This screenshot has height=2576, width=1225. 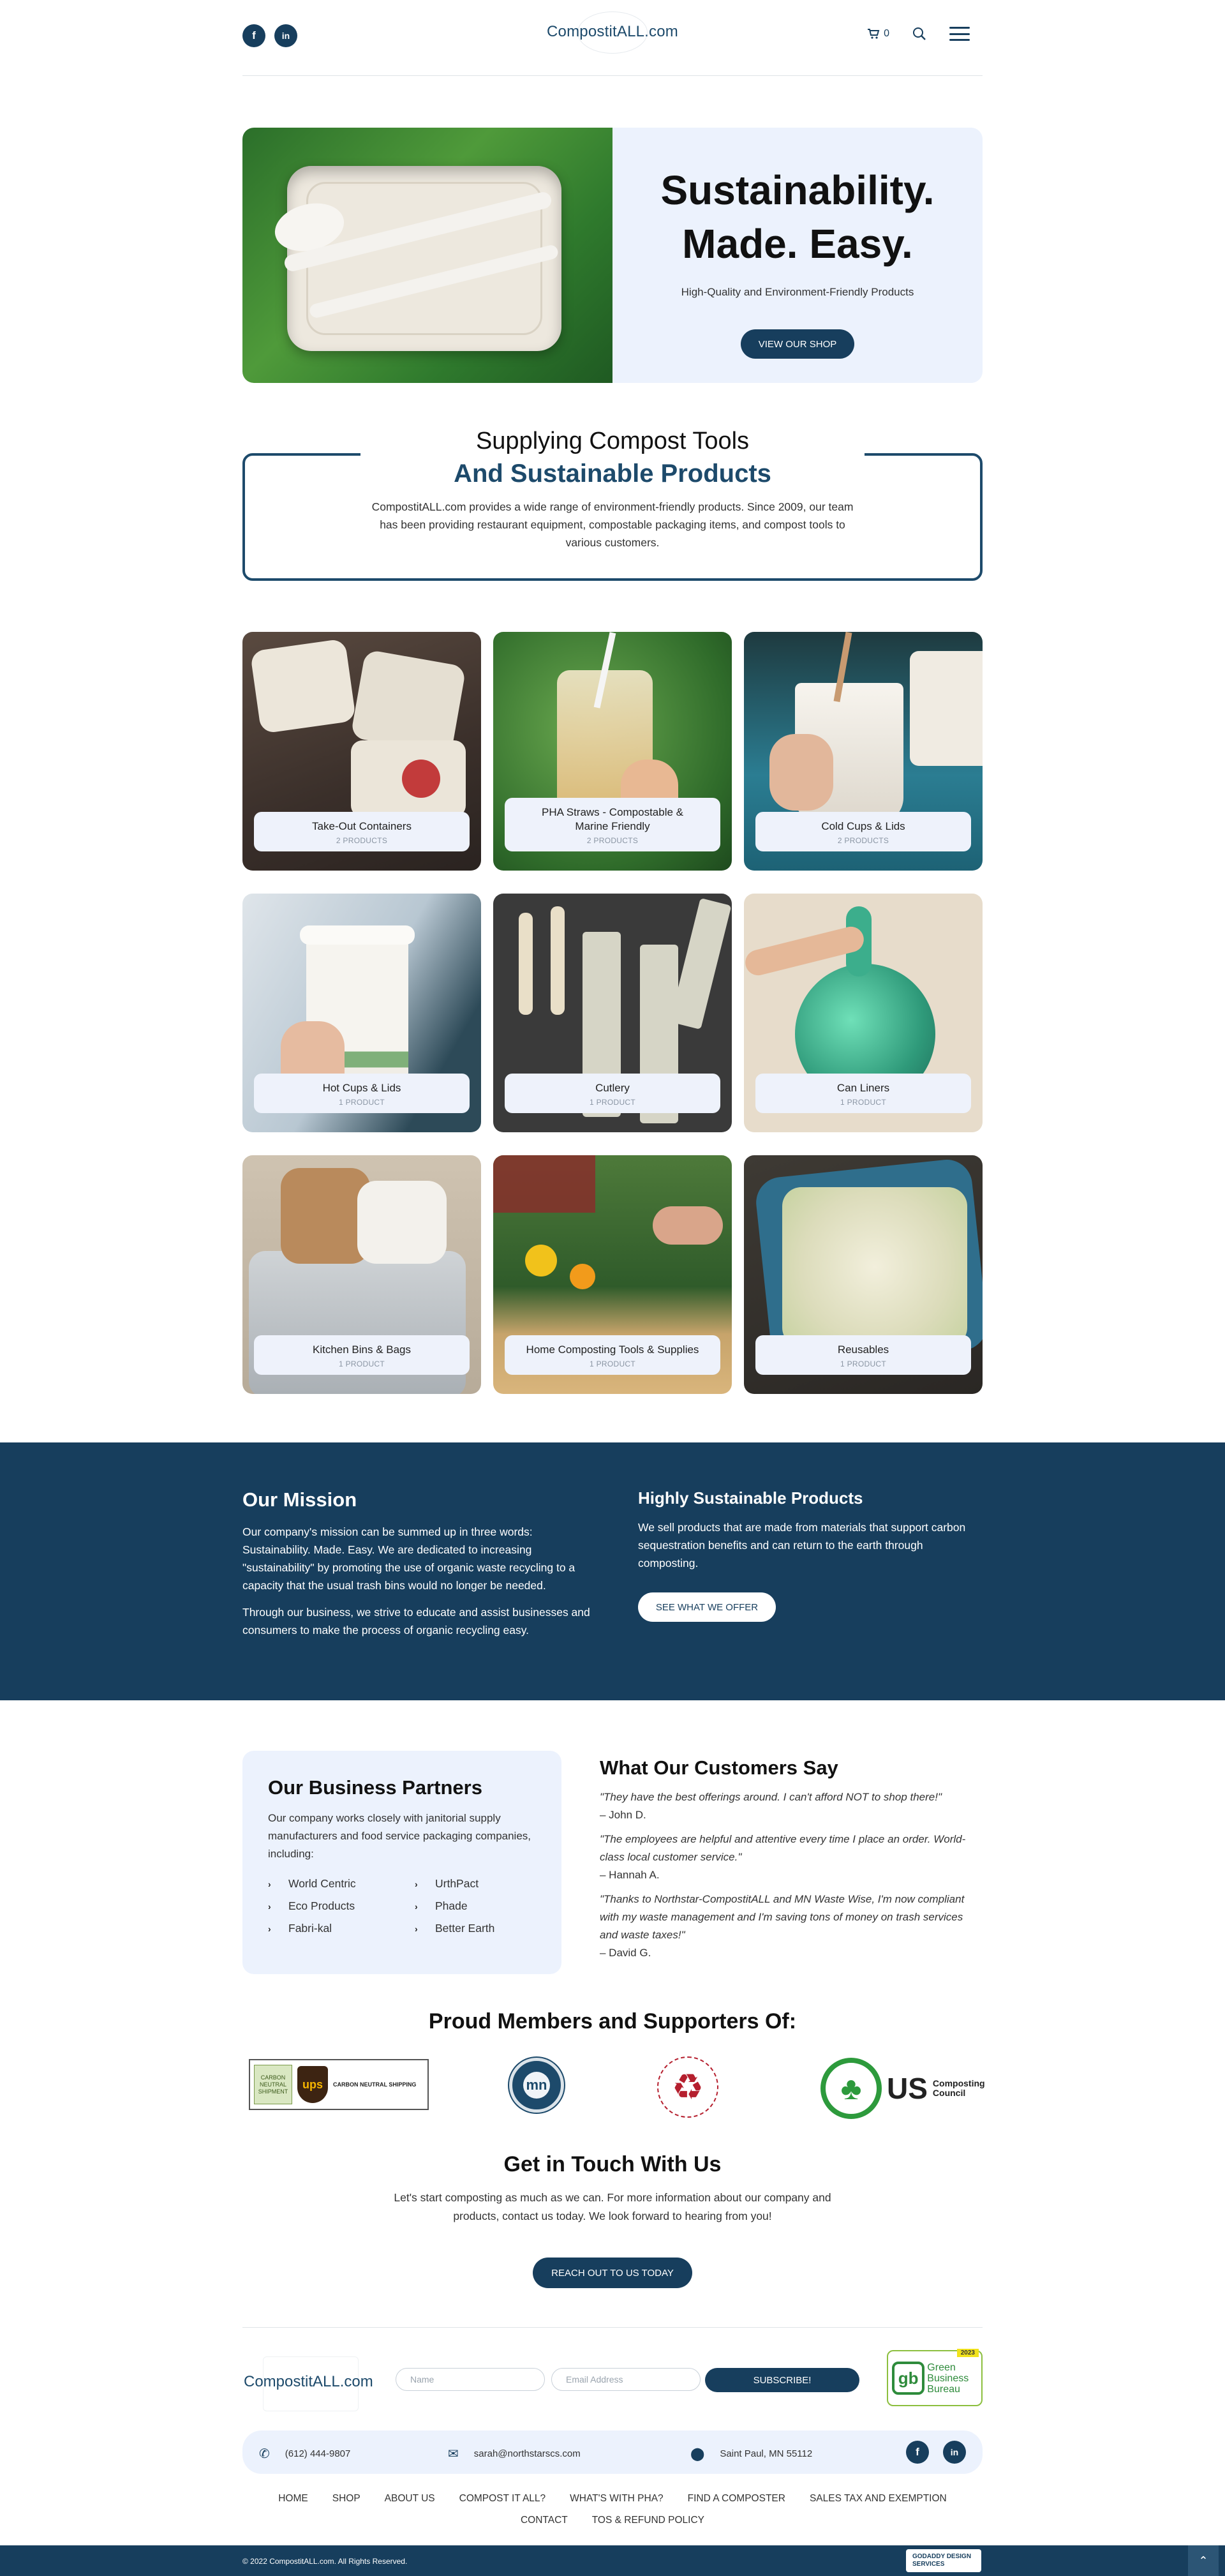 I want to click on uscc-us: US, so click(x=907, y=2088).